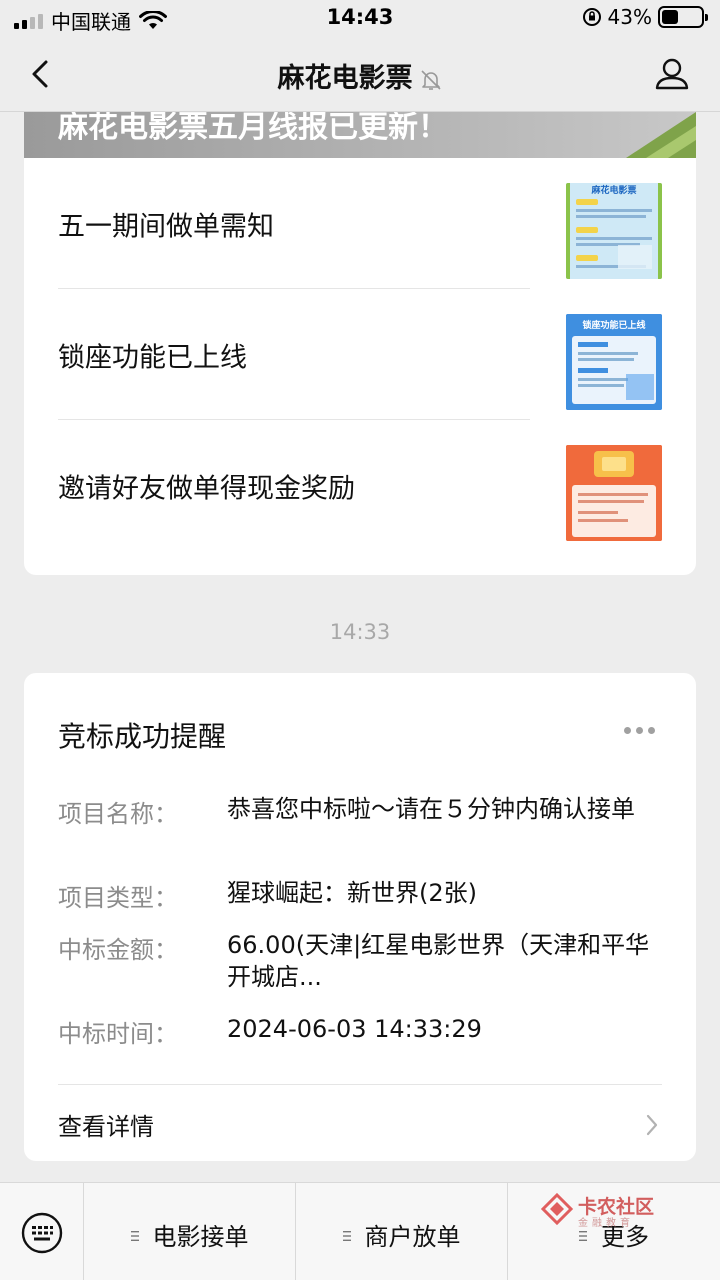 The image size is (720, 1280). What do you see at coordinates (613, 190) in the screenshot?
I see `thumbnail-caption: 麻花电影票` at bounding box center [613, 190].